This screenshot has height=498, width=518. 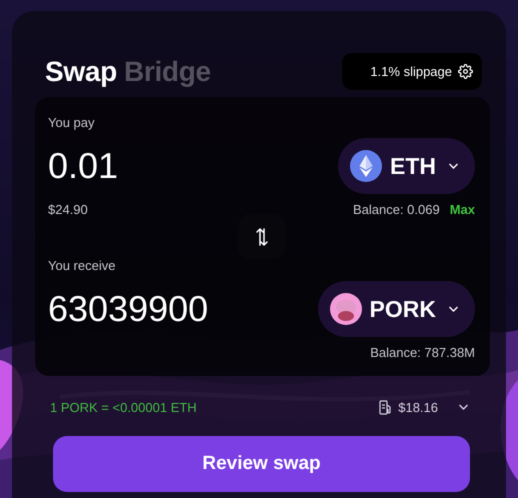 What do you see at coordinates (465, 71) in the screenshot?
I see `settings-icon` at bounding box center [465, 71].